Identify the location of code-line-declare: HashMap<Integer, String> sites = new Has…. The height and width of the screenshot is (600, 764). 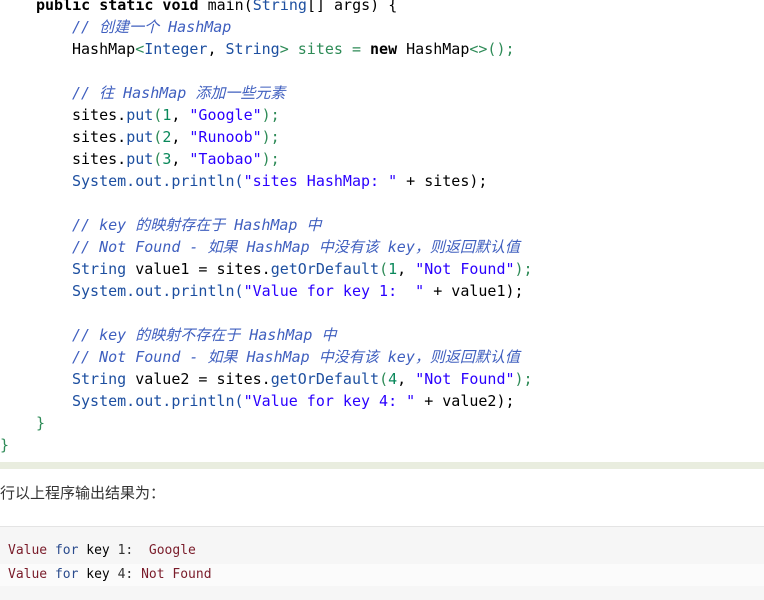
(293, 49).